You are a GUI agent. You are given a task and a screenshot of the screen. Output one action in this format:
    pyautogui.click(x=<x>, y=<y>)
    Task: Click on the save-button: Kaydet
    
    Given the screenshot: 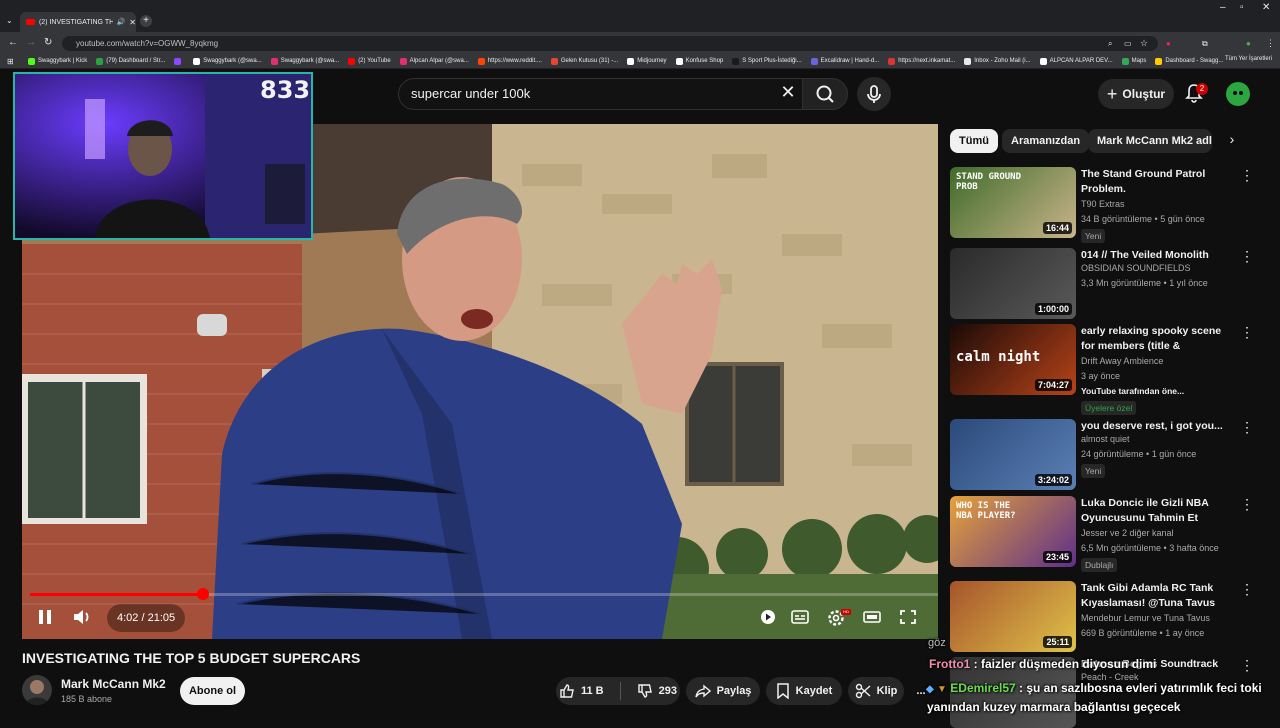 What is the action you would take?
    pyautogui.click(x=804, y=691)
    